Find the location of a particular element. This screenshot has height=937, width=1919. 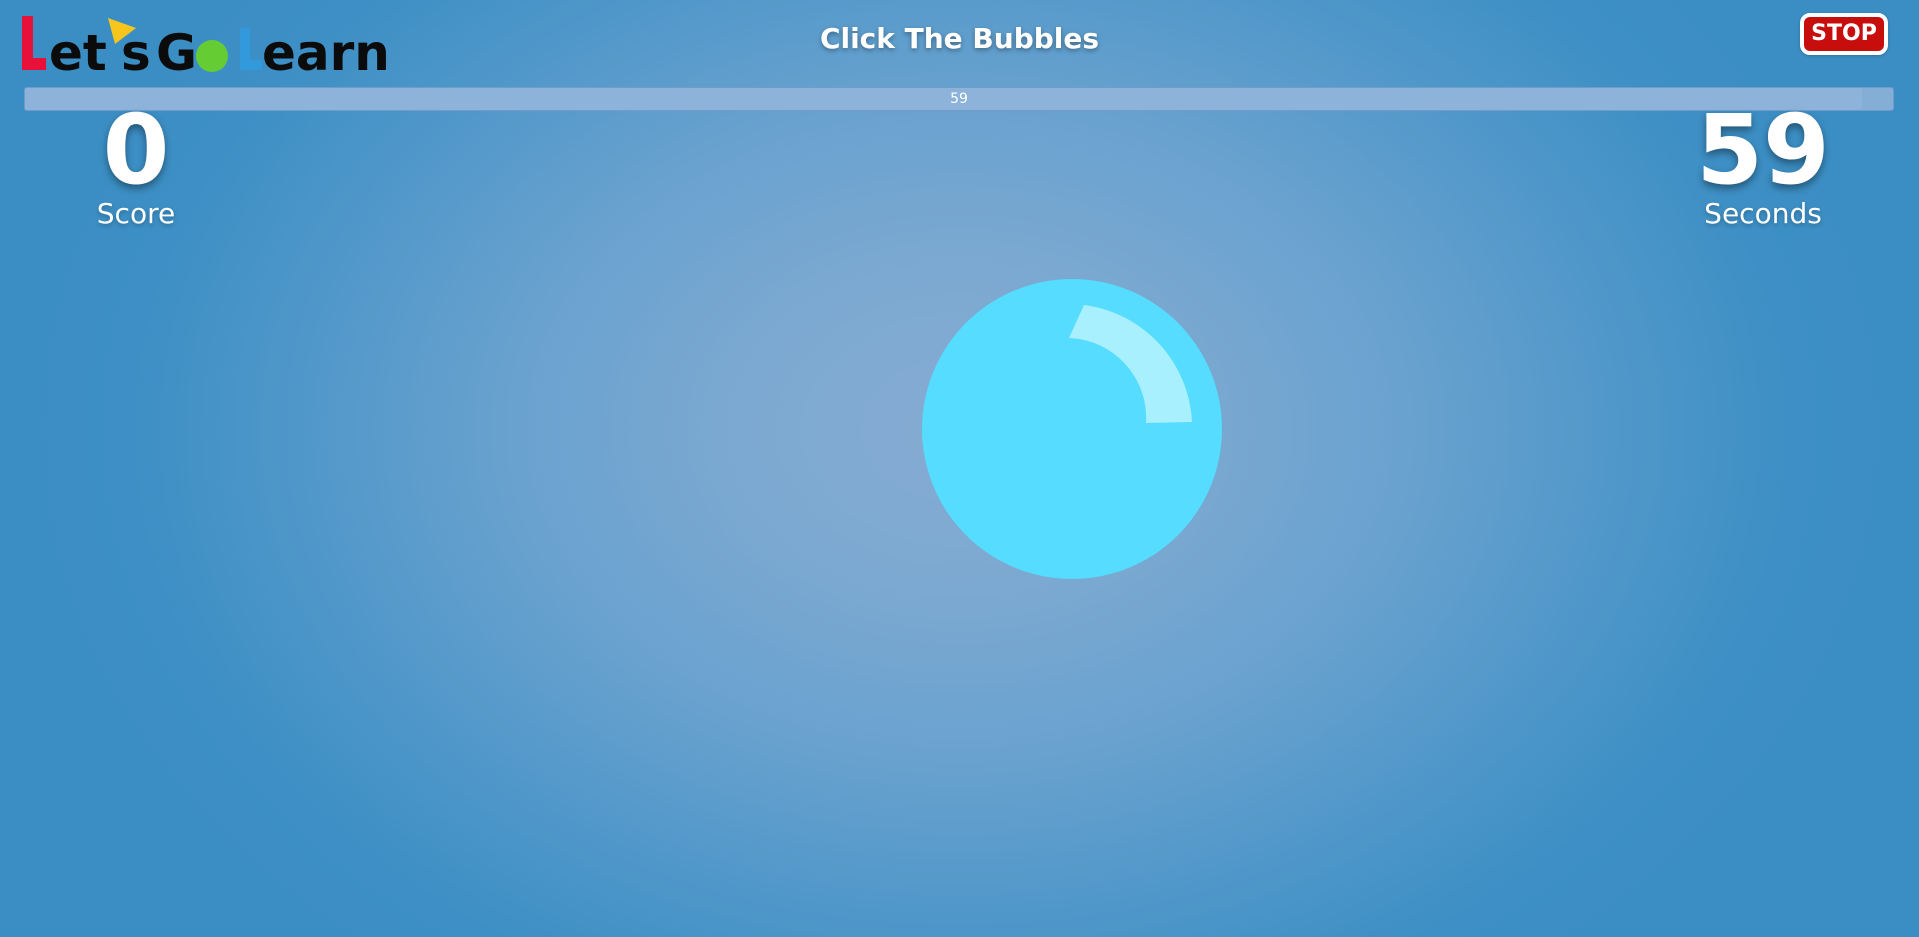

score-display: 0 Score is located at coordinates (136, 164).